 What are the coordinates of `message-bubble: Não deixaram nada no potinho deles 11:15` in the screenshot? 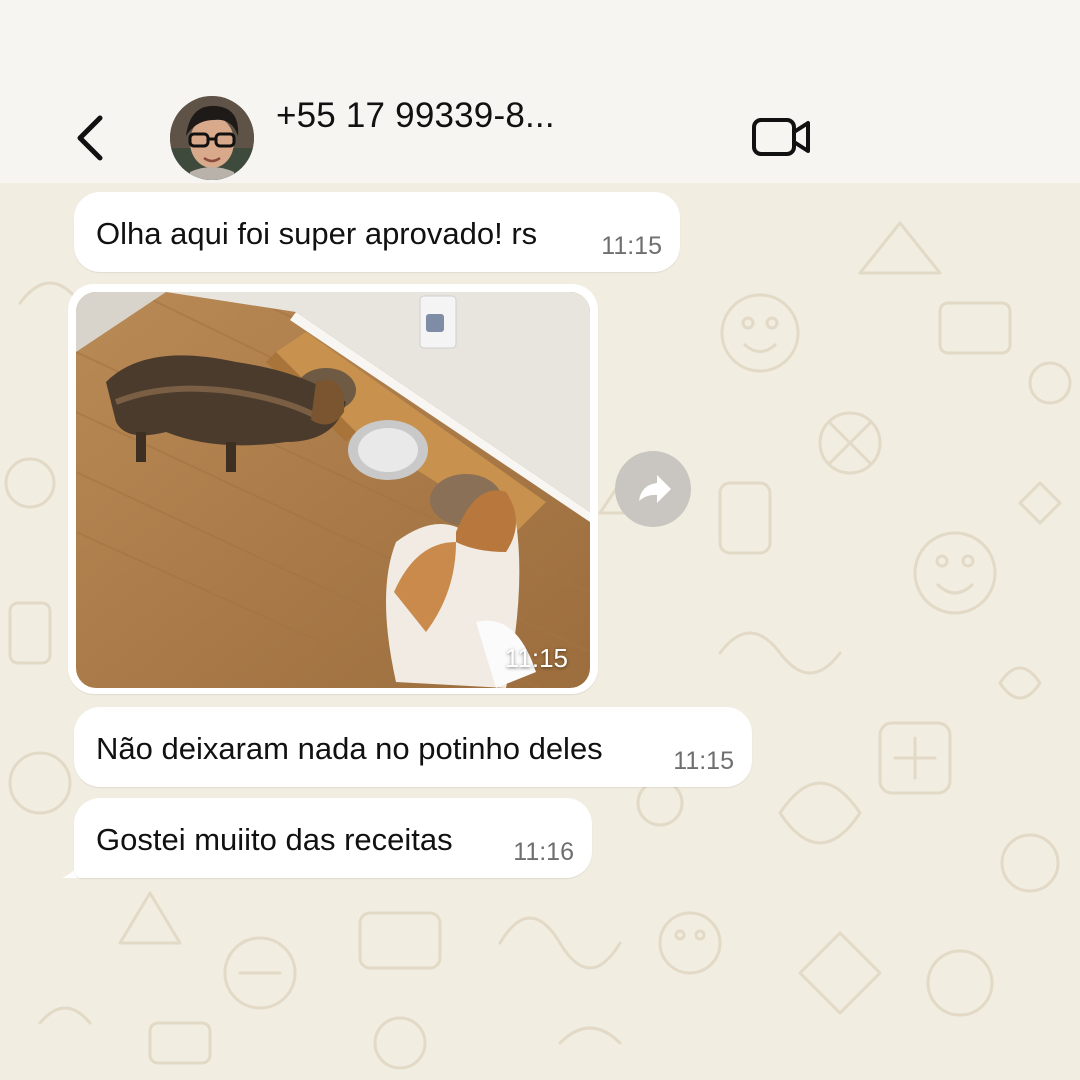 It's located at (413, 747).